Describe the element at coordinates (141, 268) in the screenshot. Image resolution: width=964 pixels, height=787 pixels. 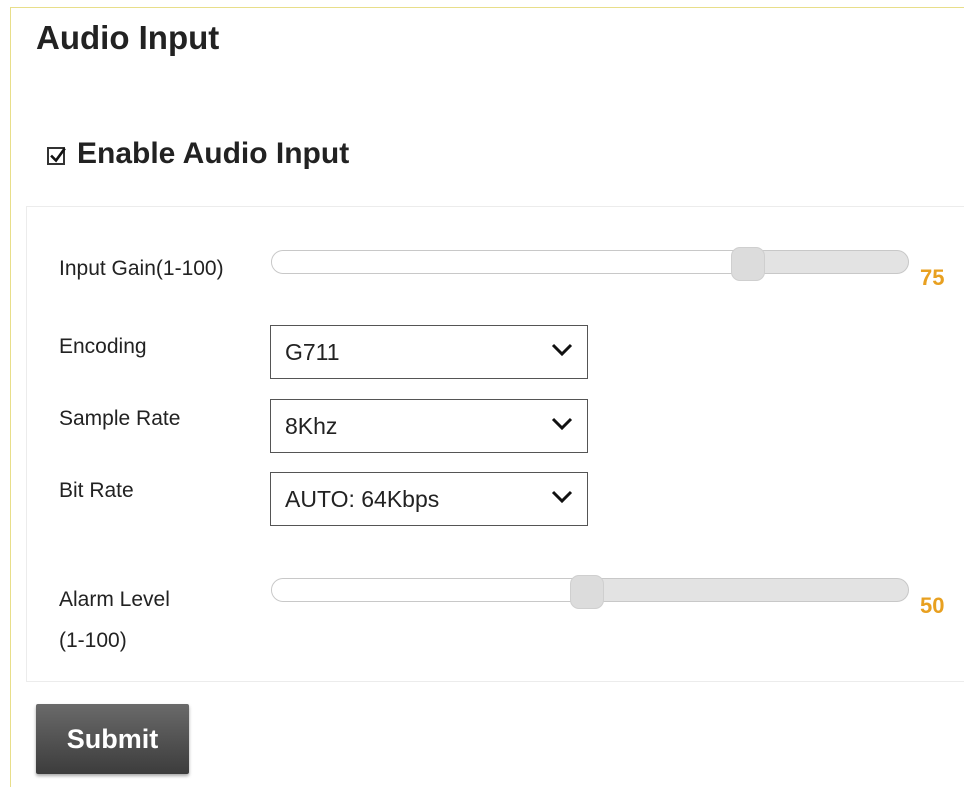
I see `input-gain-label: Input Gain(1-100)` at that location.